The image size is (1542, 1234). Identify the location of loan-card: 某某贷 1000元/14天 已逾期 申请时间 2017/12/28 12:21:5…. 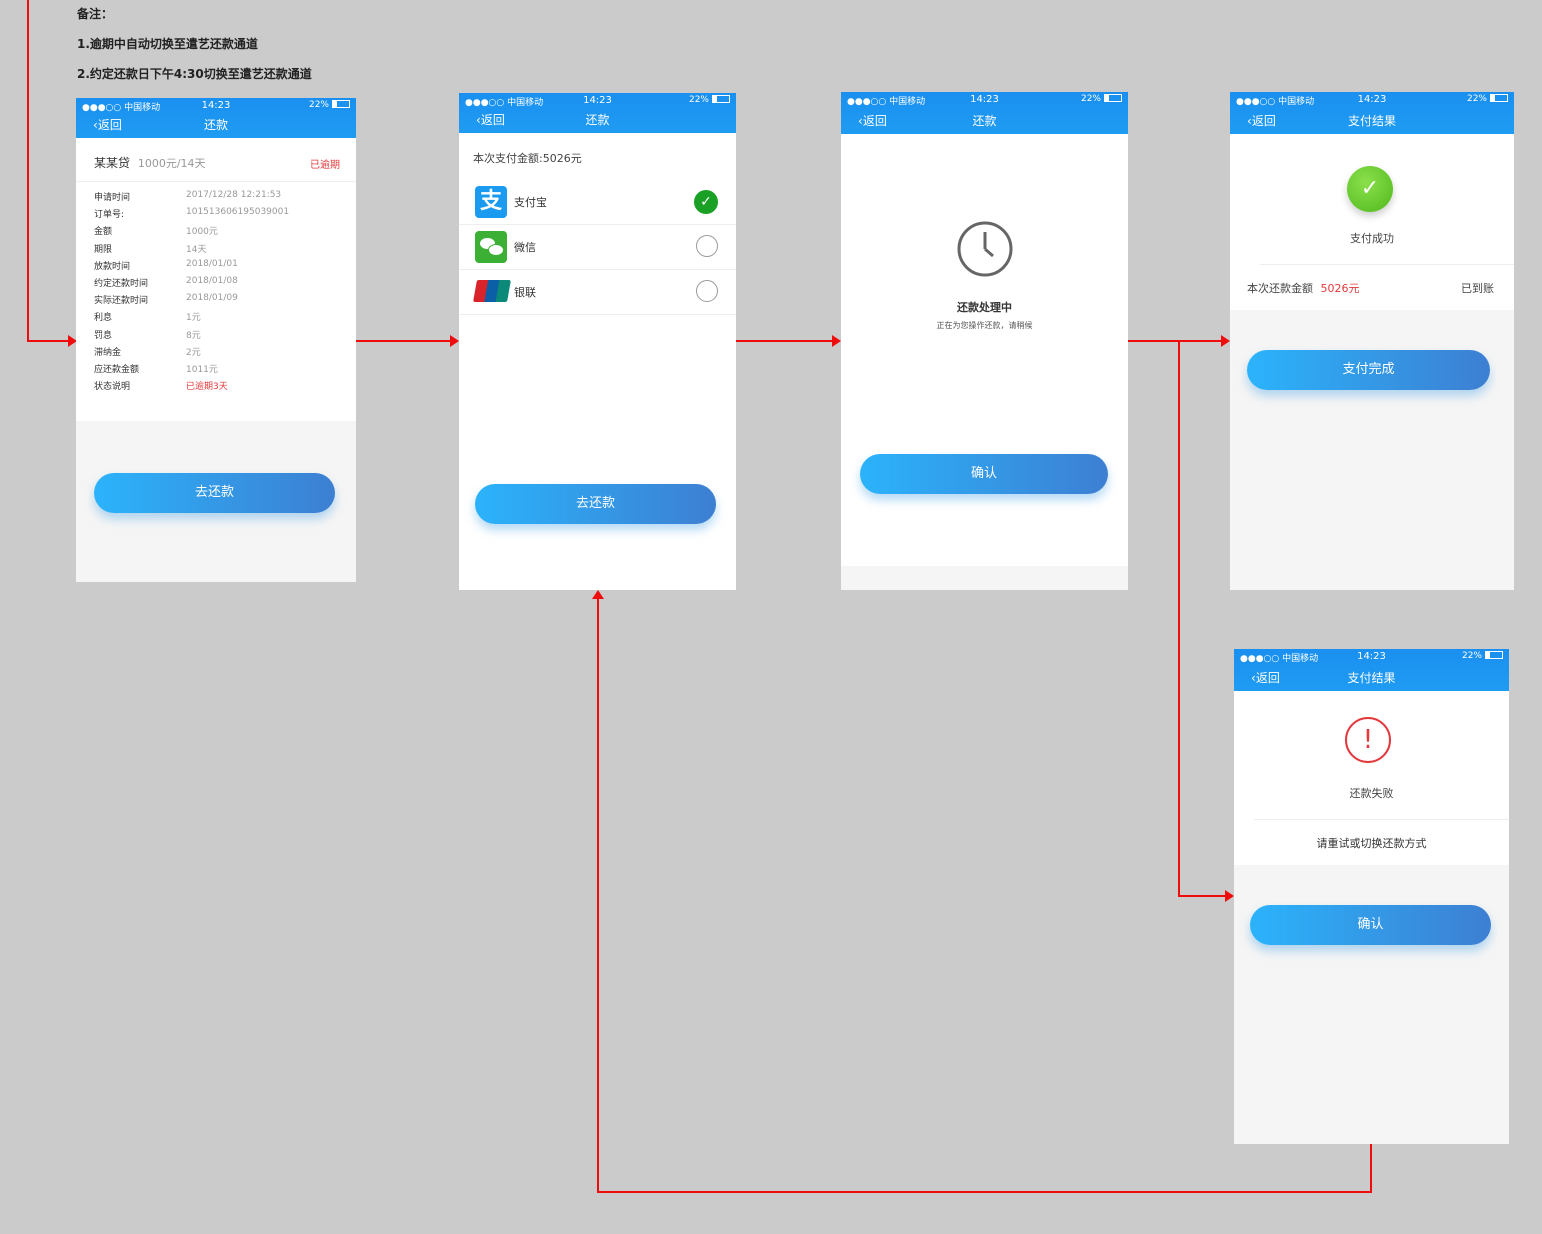
(216, 279).